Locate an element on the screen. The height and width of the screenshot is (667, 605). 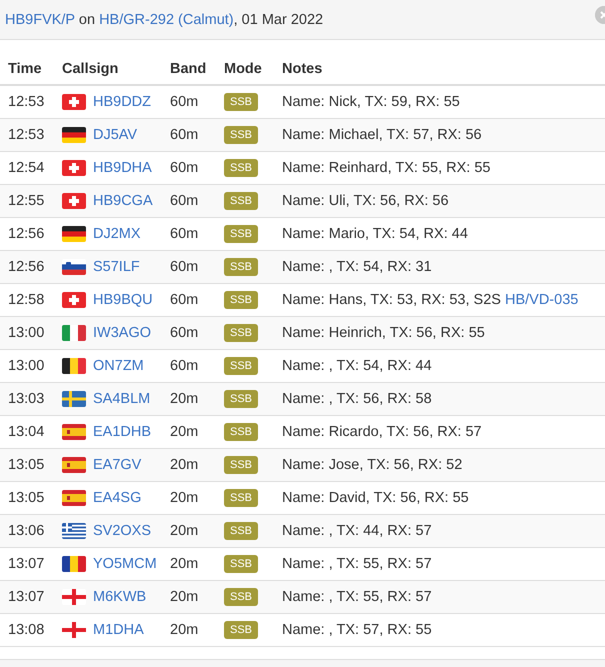
summit-link: HB/GR-292 (Calmut) is located at coordinates (166, 20).